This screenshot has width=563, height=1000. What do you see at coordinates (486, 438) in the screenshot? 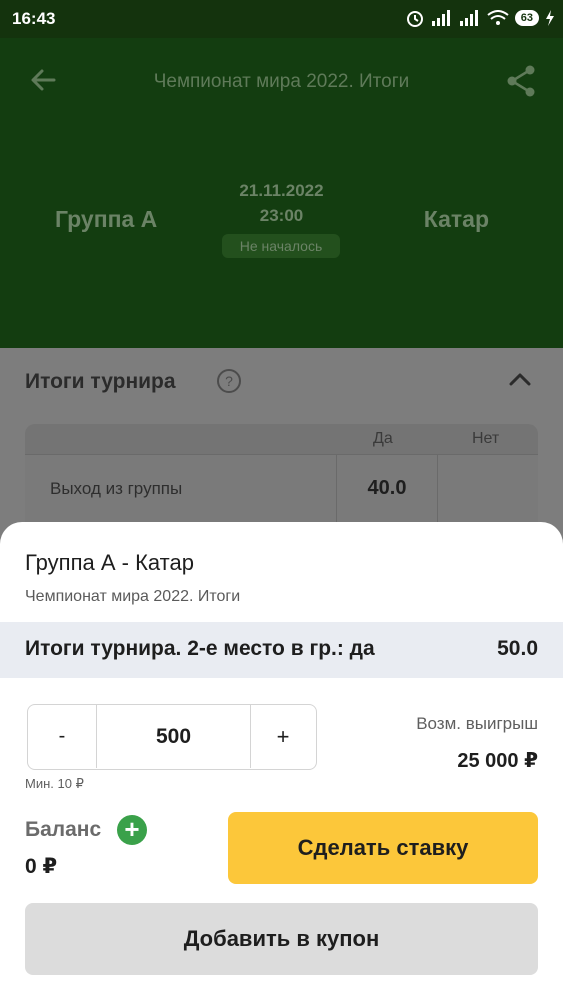
I see `column-header-no: Нет` at bounding box center [486, 438].